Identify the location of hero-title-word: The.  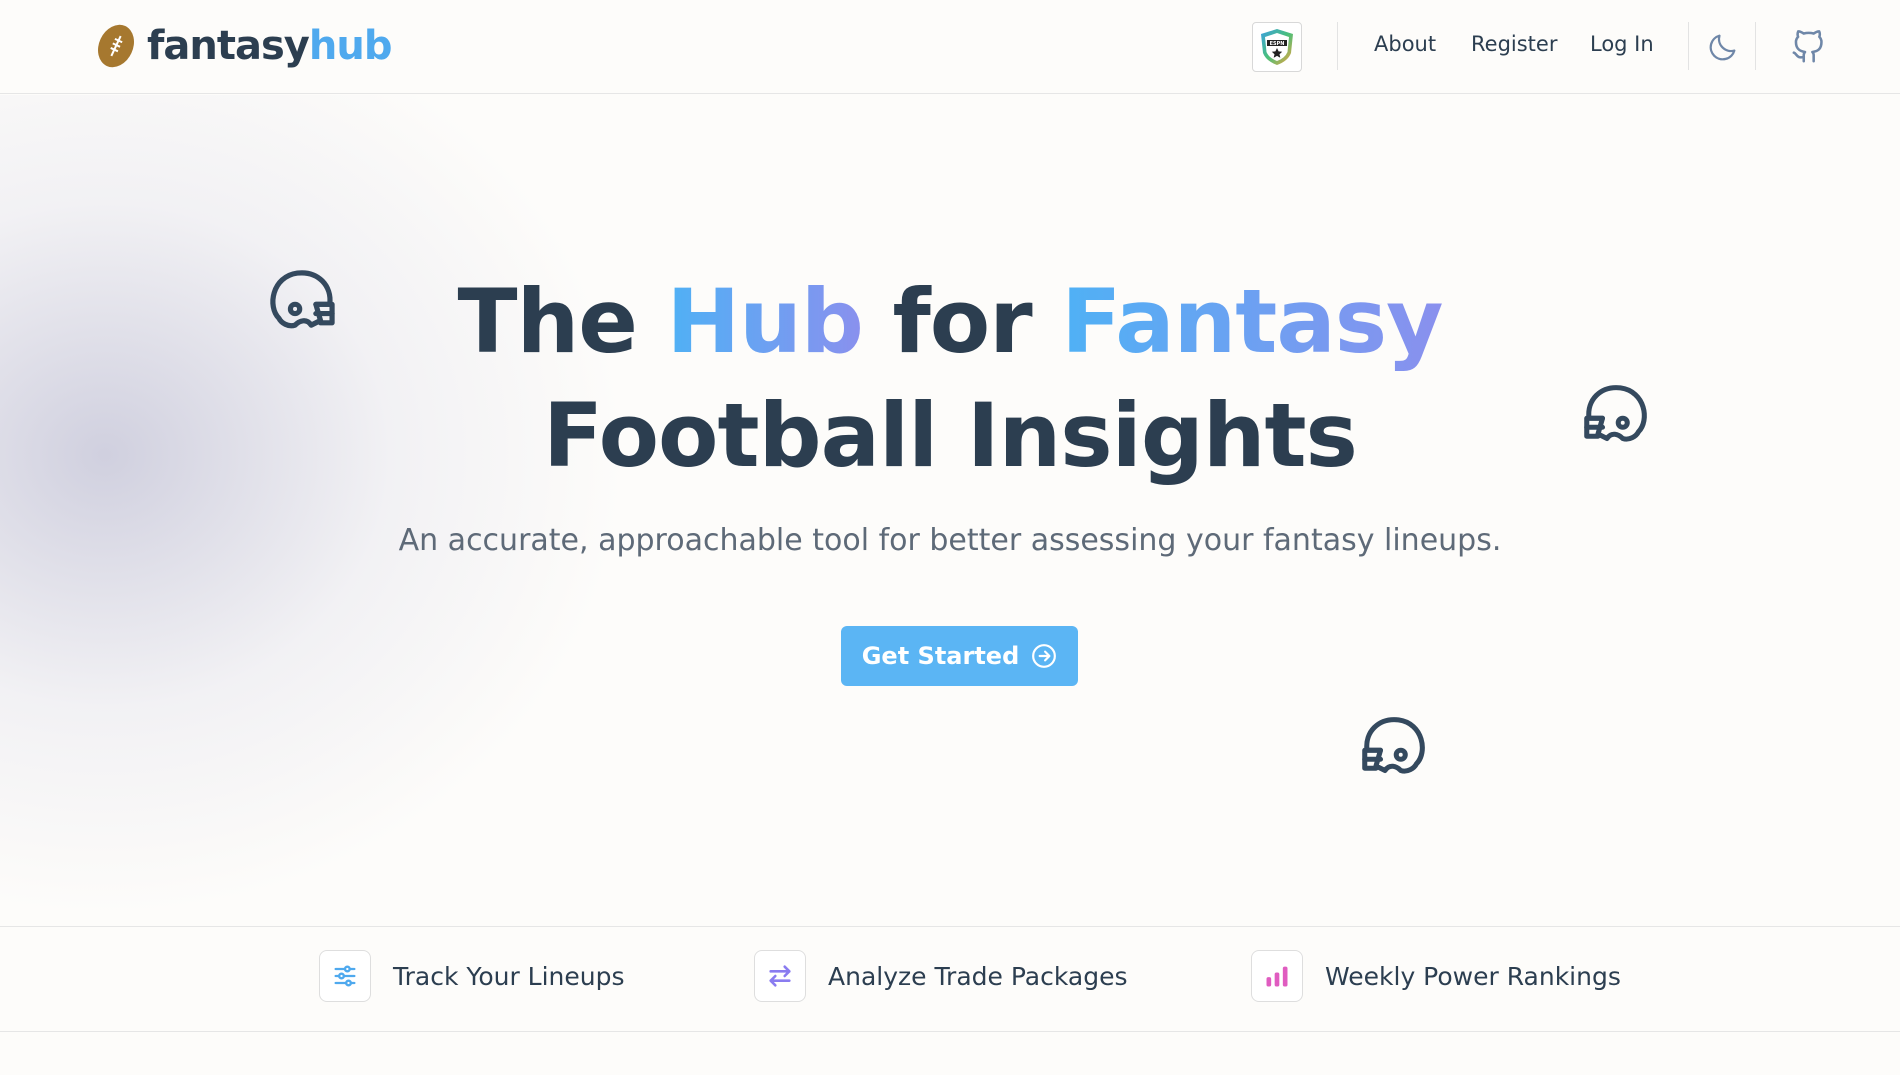
(547, 321).